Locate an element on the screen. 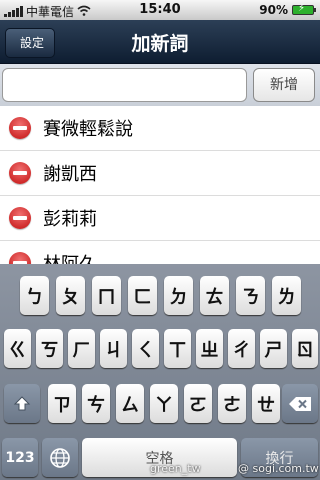  battery-icon: ⚡ is located at coordinates (304, 9).